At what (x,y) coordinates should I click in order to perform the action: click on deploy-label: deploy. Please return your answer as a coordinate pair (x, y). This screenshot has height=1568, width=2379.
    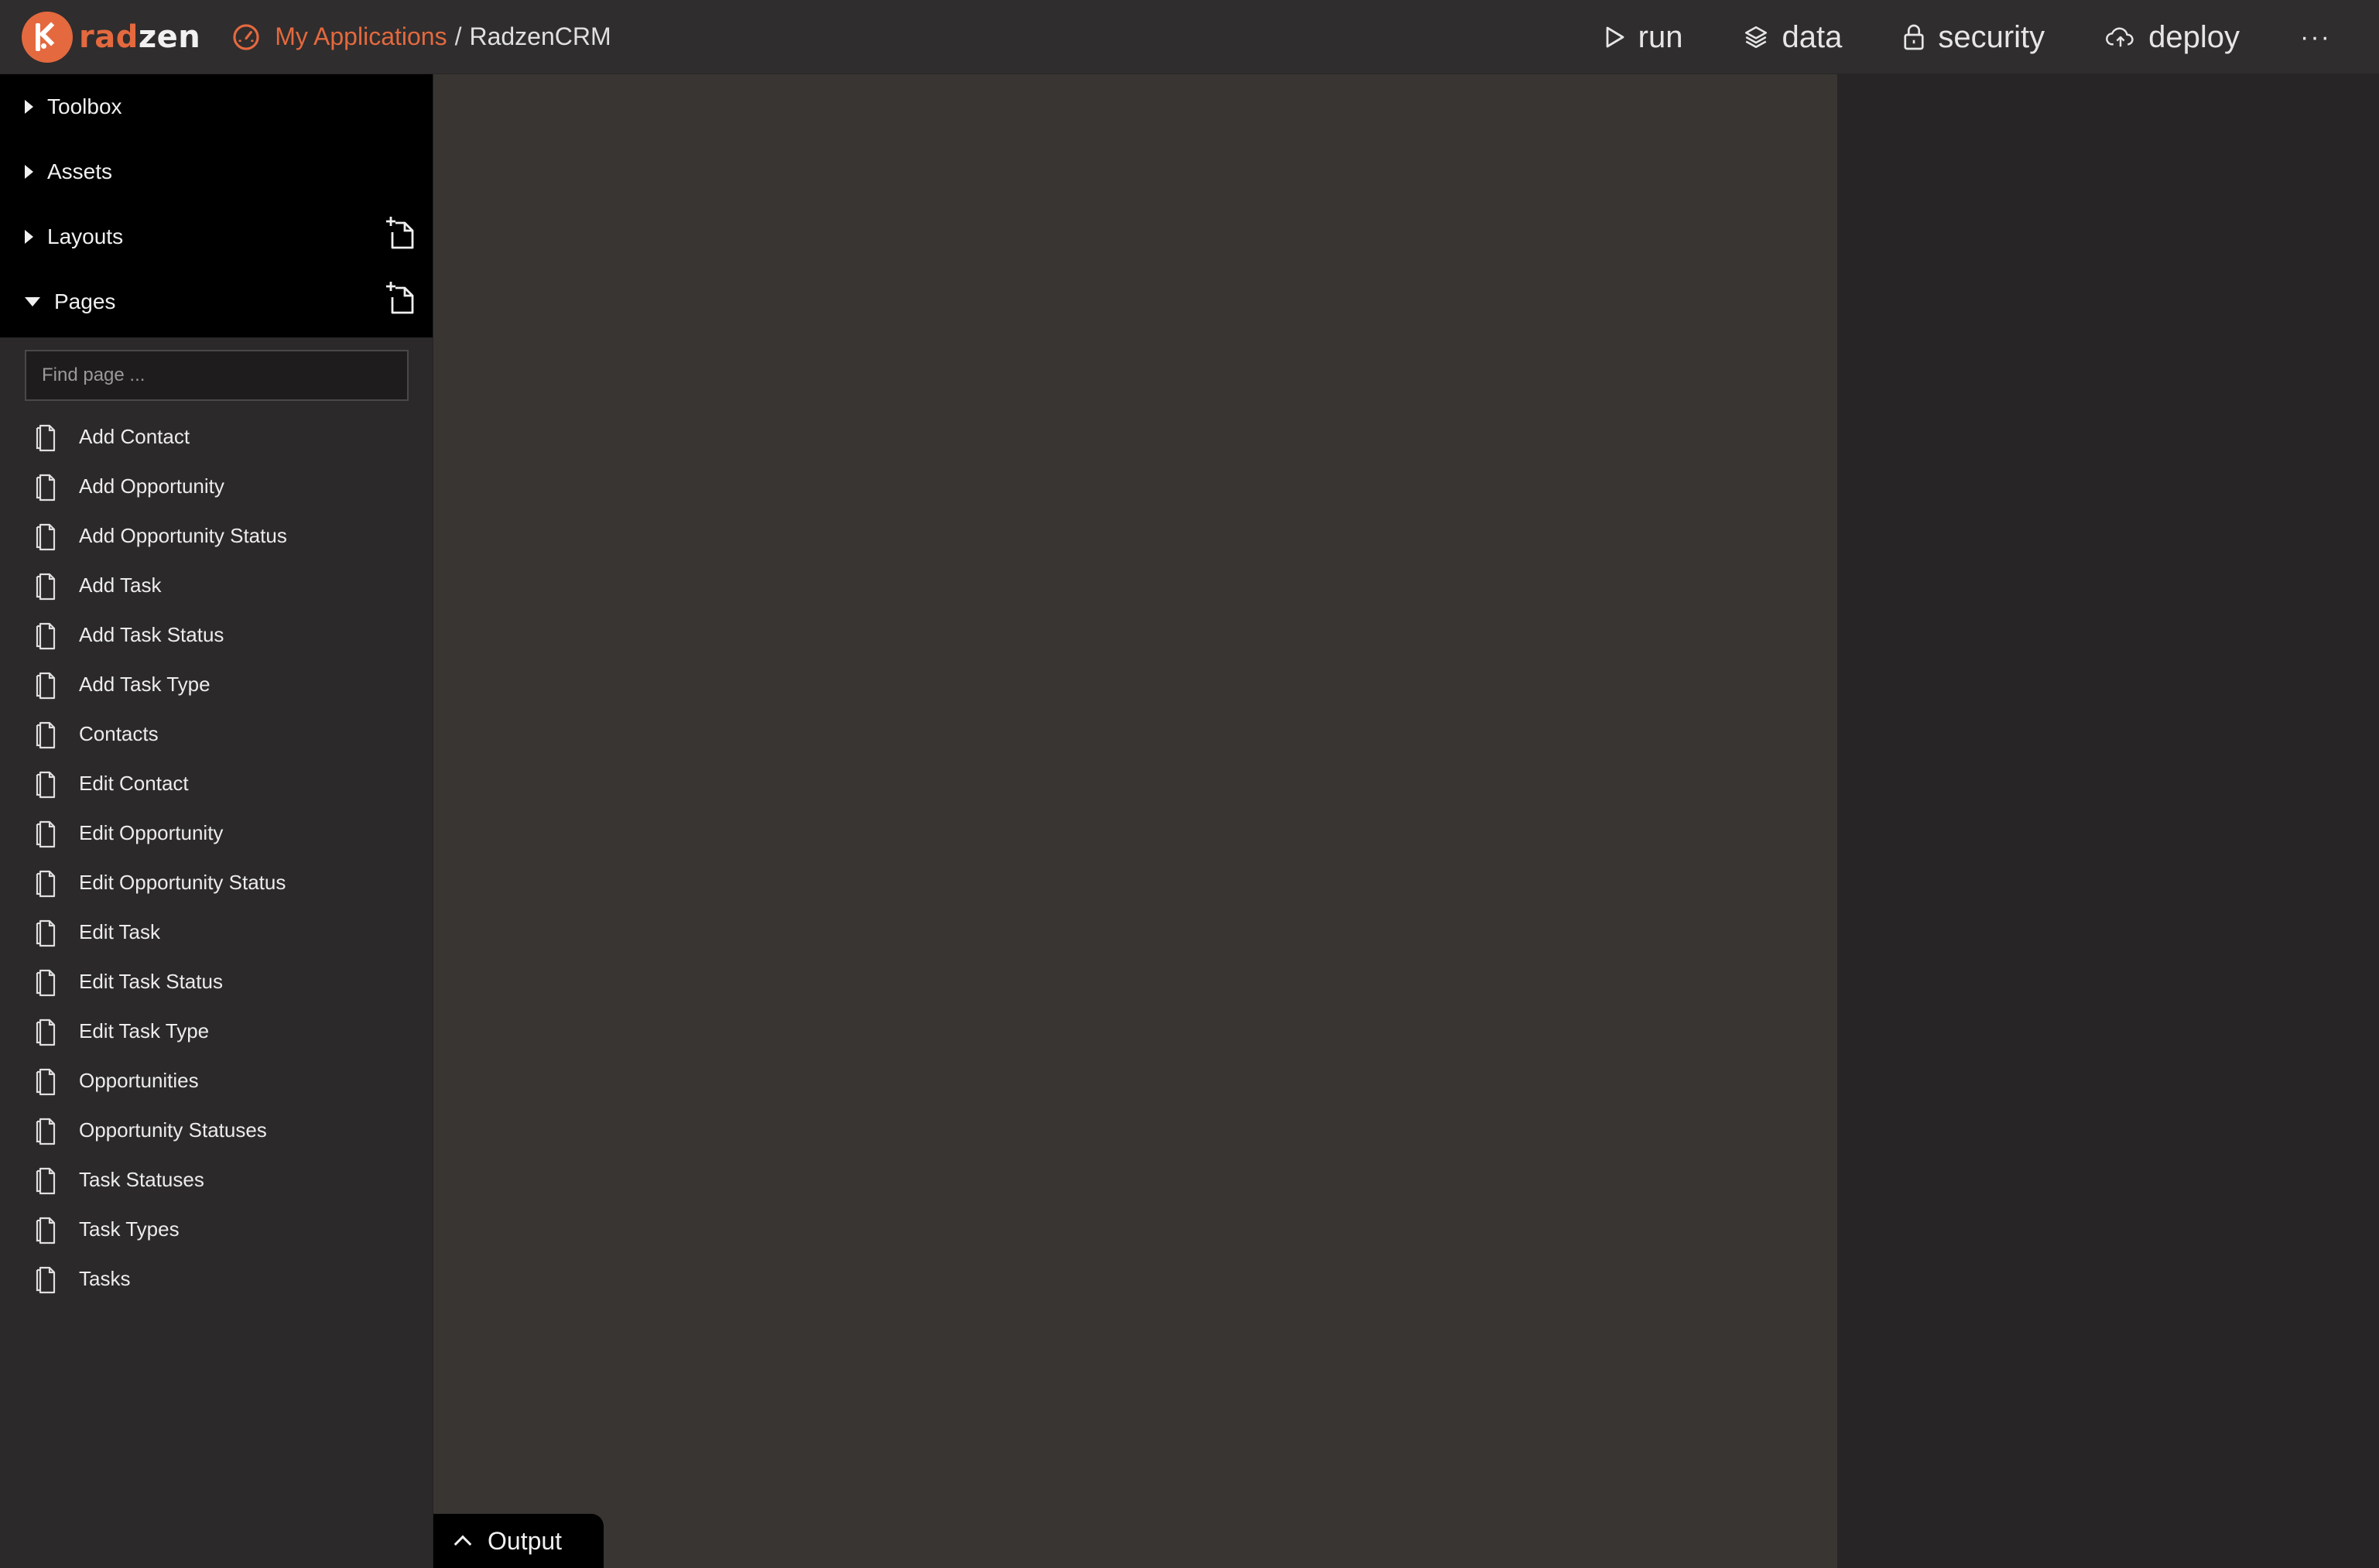
    Looking at the image, I should click on (2194, 36).